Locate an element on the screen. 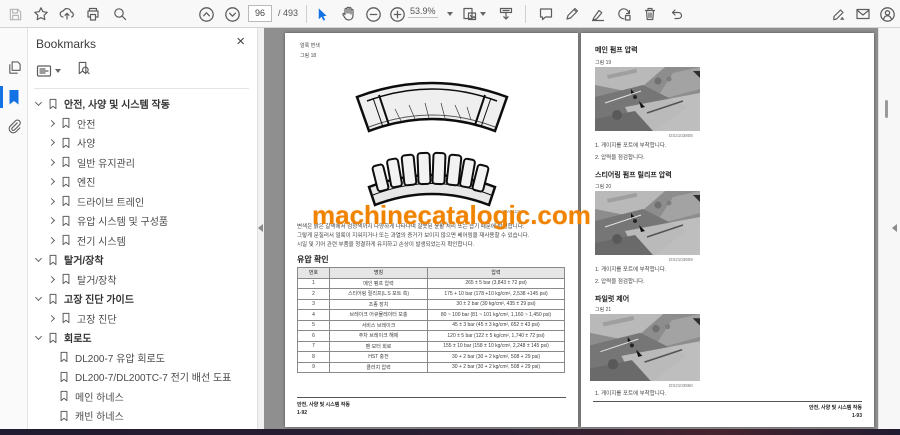  footer-title: 안전, 사양 및 시스템 작동 is located at coordinates (323, 405).